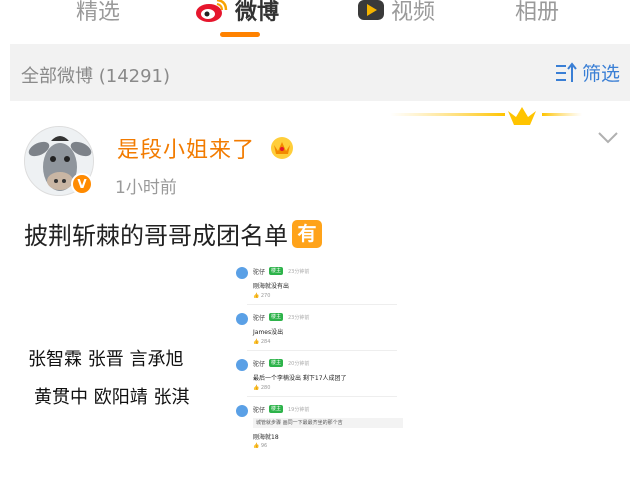 This screenshot has width=640, height=479. What do you see at coordinates (328, 423) in the screenshot?
I see `quoted-reply: 城管就步骤 画同一下最最齐坐的那个吉` at bounding box center [328, 423].